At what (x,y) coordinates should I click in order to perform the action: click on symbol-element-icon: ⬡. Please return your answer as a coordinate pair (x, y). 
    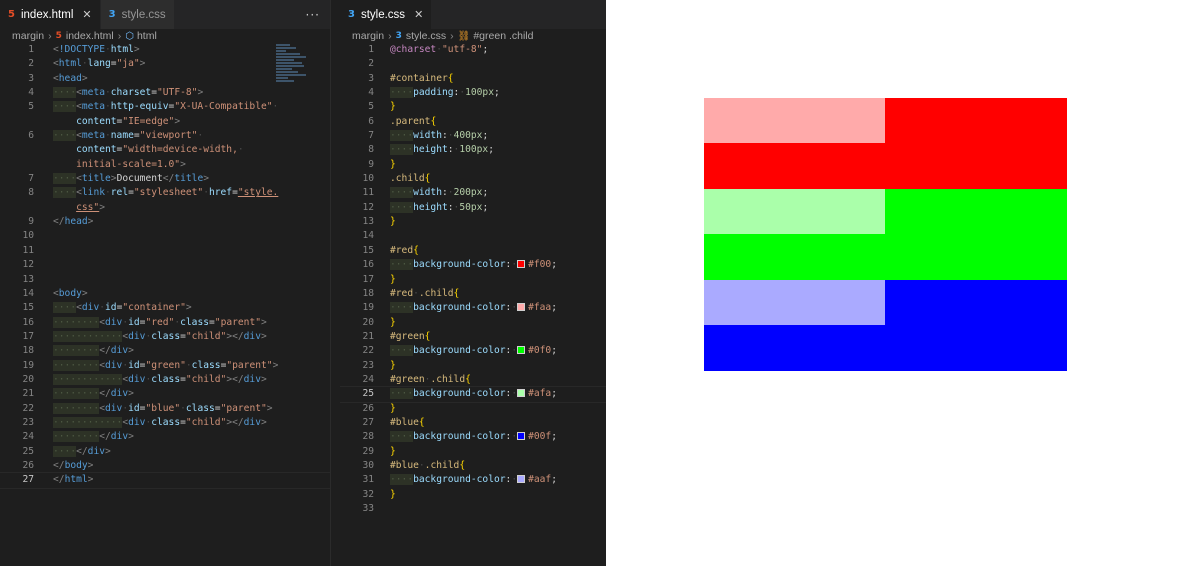
    Looking at the image, I should click on (129, 36).